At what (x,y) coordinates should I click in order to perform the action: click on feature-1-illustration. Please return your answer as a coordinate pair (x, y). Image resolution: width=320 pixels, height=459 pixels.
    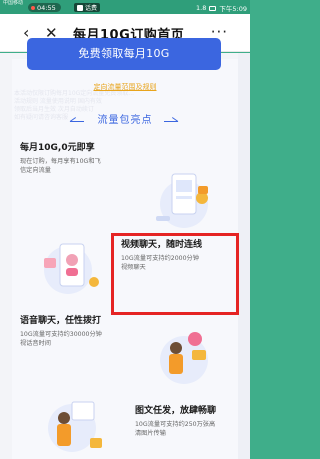
    Looking at the image, I should click on (182, 200).